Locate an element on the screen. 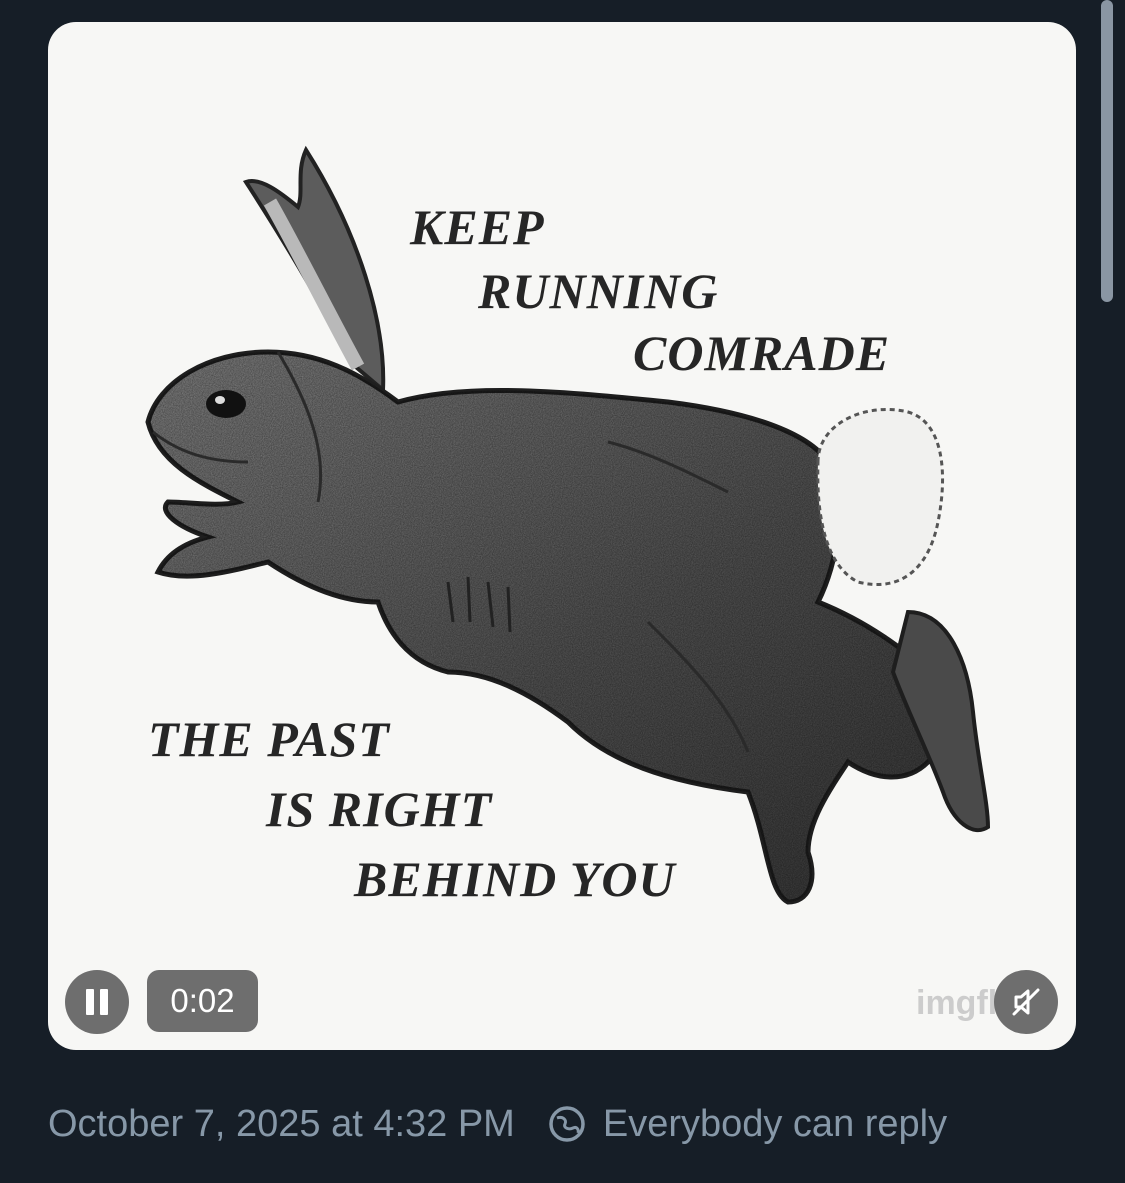  caption-line: RUNNING is located at coordinates (598, 291).